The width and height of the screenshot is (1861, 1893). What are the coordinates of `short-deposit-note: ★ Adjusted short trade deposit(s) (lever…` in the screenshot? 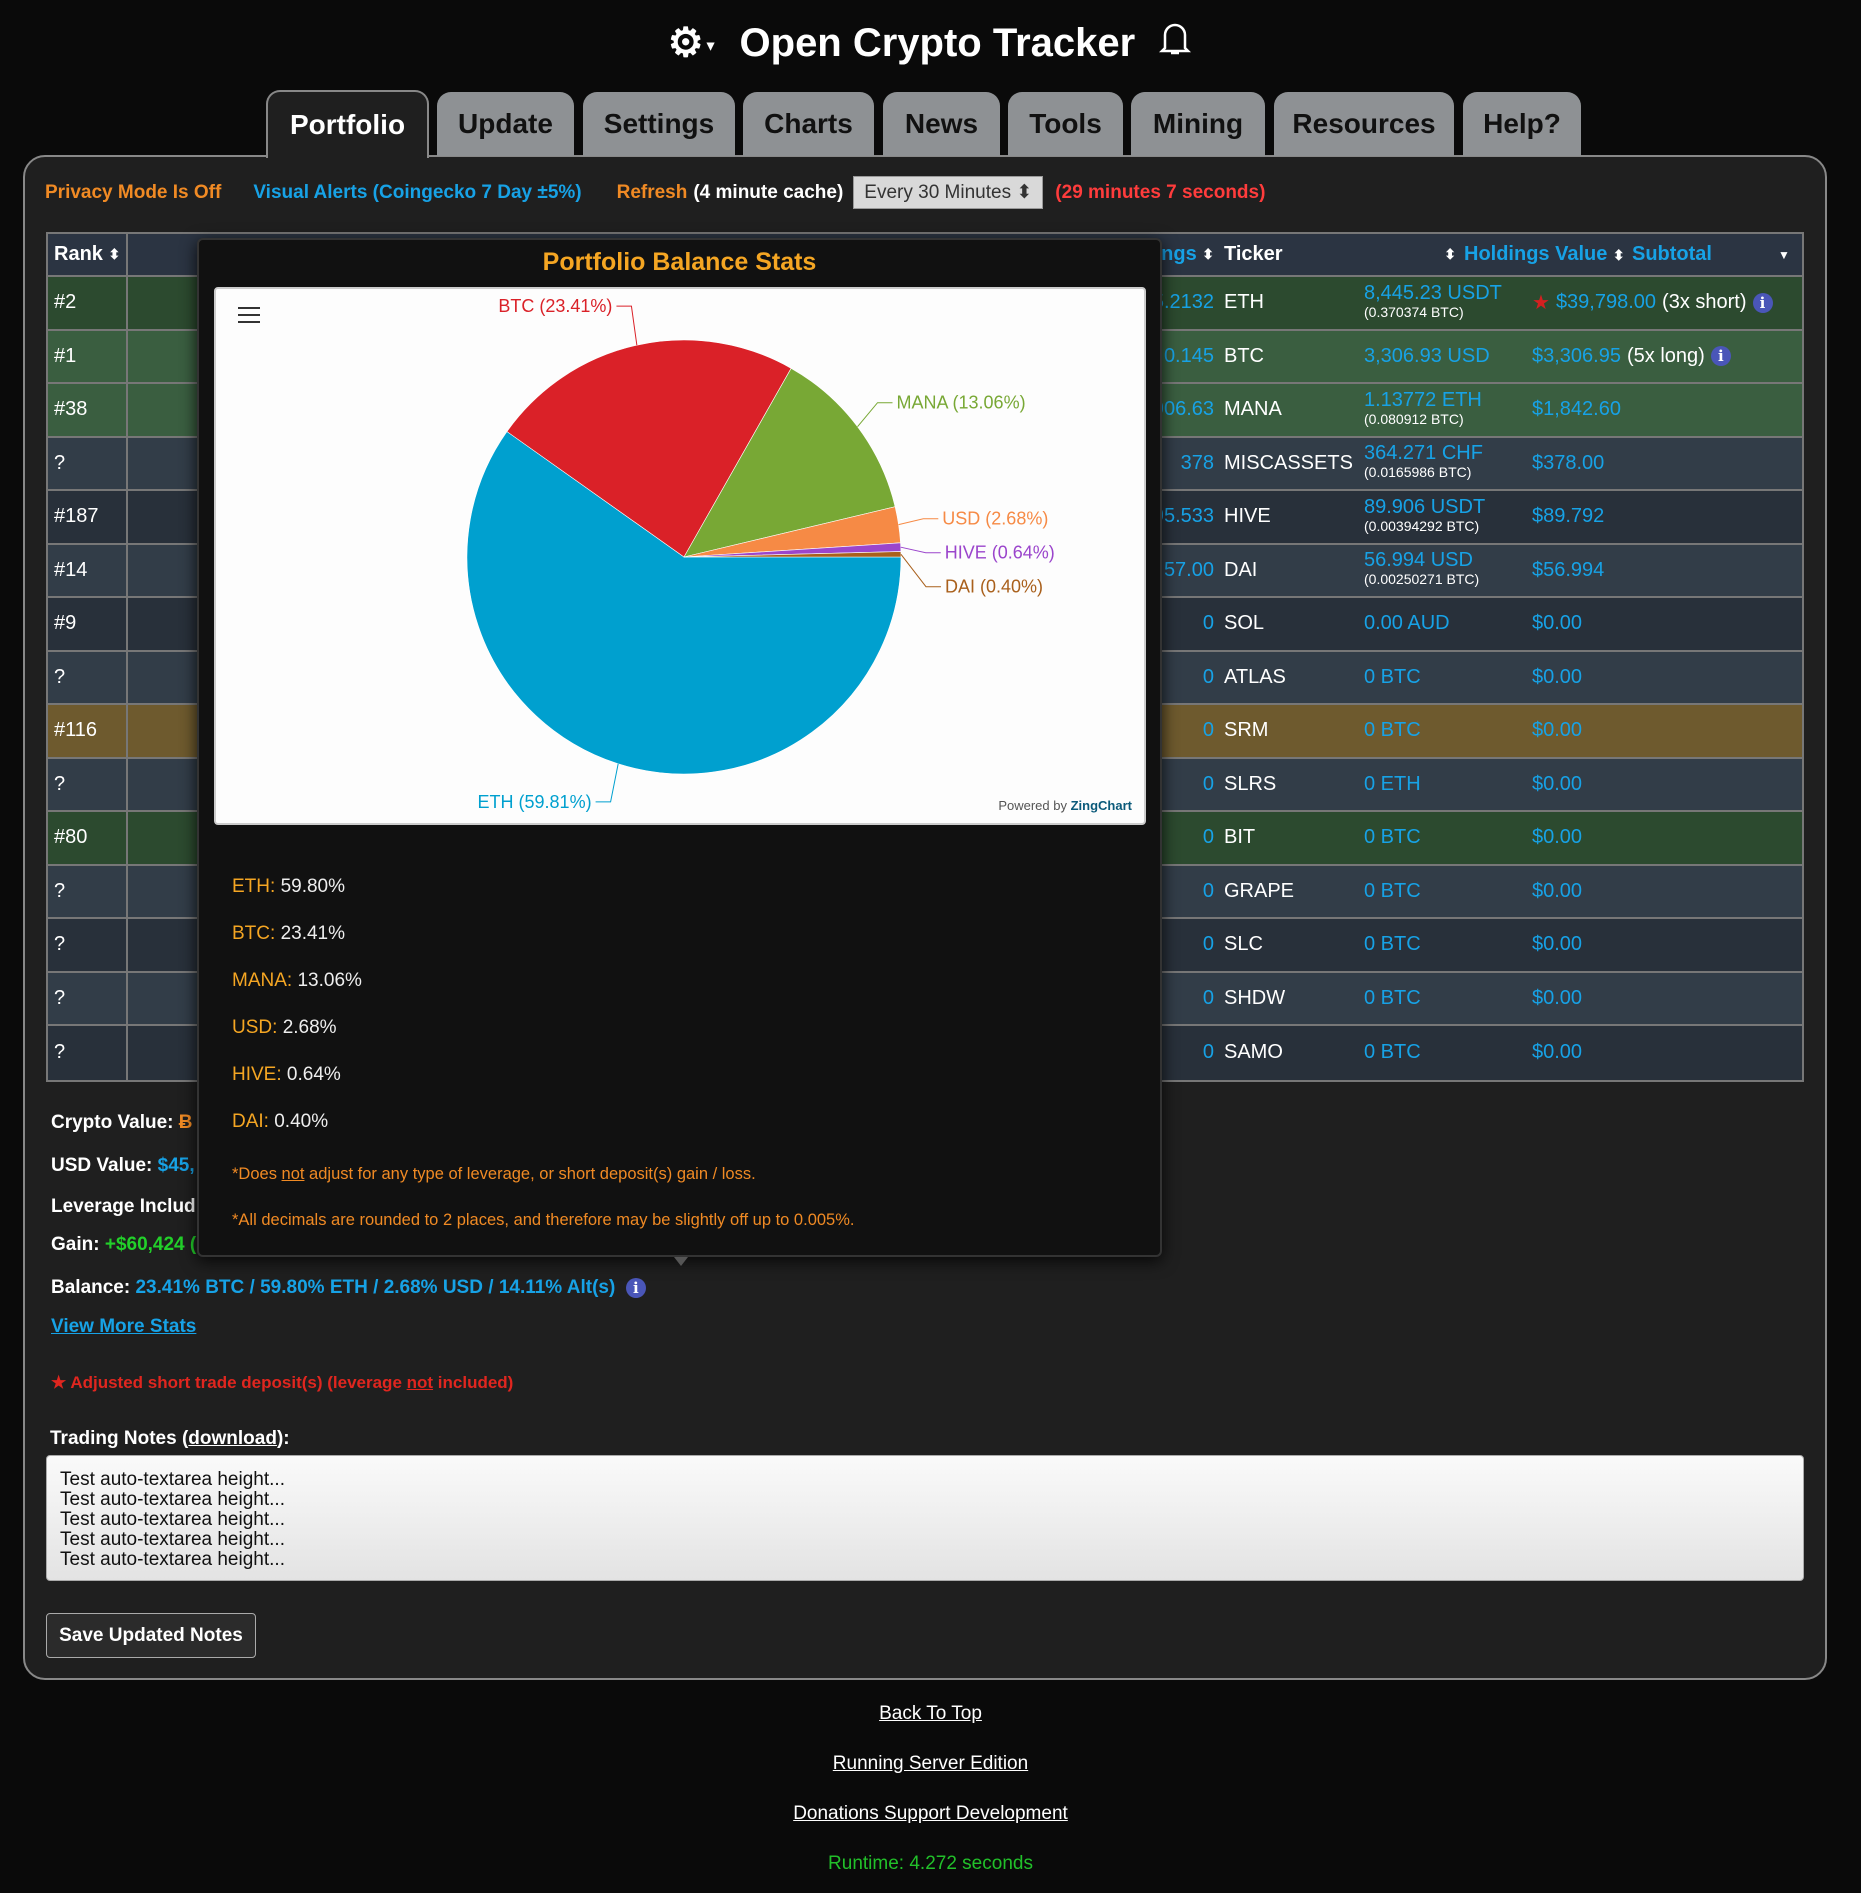 It's located at (282, 1382).